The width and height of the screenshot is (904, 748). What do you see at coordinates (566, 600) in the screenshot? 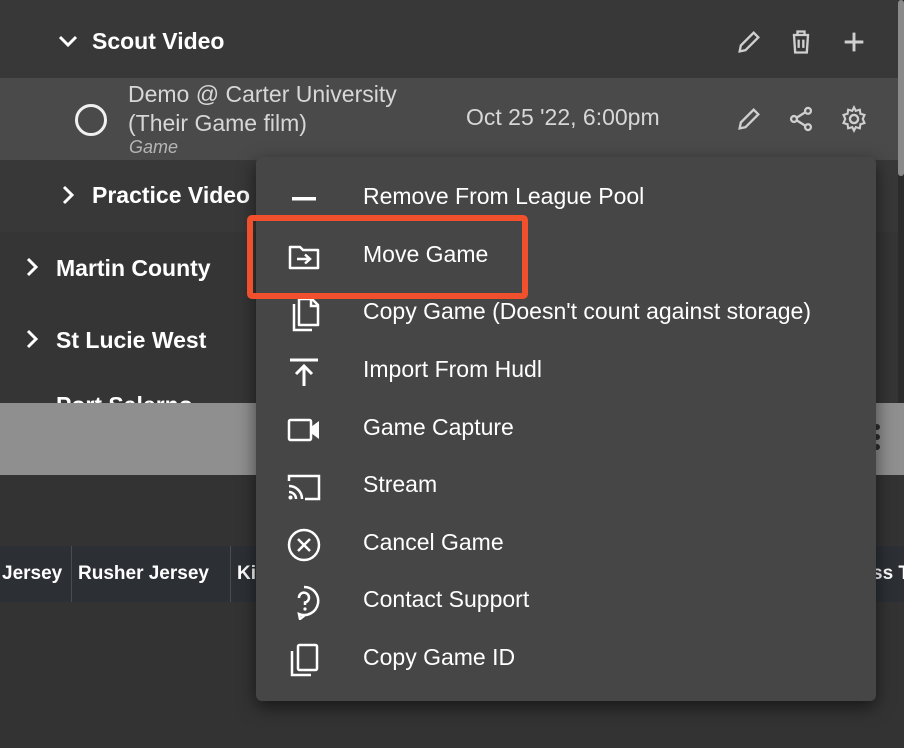
I see `menu-item-contact-support: Contact Support` at bounding box center [566, 600].